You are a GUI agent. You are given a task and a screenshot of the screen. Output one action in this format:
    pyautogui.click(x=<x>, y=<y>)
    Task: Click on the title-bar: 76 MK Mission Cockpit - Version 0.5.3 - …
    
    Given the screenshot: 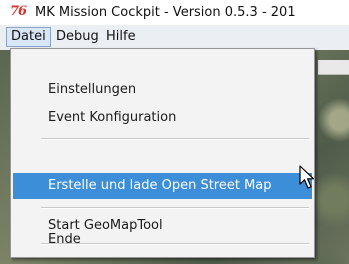 What is the action you would take?
    pyautogui.click(x=174, y=12)
    